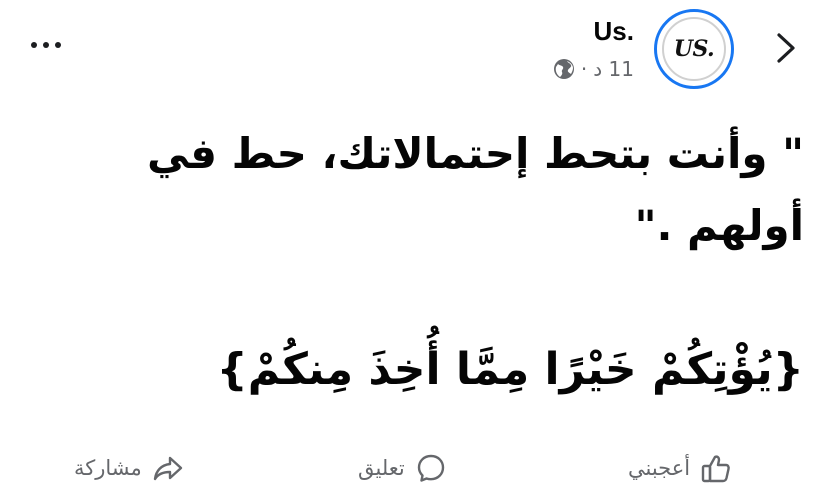 The image size is (828, 501). I want to click on share-arrow-icon, so click(167, 468).